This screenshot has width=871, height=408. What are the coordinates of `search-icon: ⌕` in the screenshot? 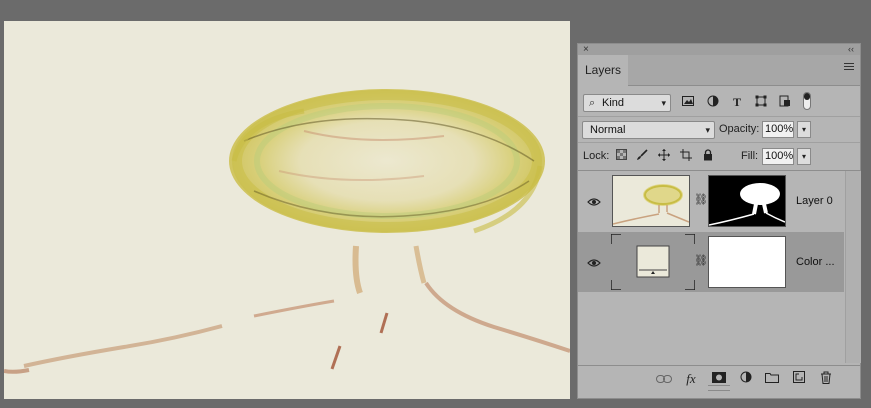 It's located at (592, 103).